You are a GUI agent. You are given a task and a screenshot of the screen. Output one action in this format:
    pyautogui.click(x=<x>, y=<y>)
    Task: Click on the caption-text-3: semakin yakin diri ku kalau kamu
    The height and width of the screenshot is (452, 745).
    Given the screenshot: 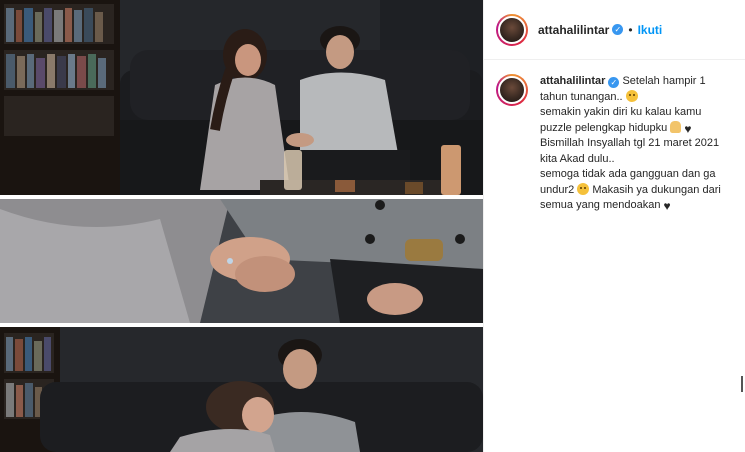 What is the action you would take?
    pyautogui.click(x=621, y=112)
    